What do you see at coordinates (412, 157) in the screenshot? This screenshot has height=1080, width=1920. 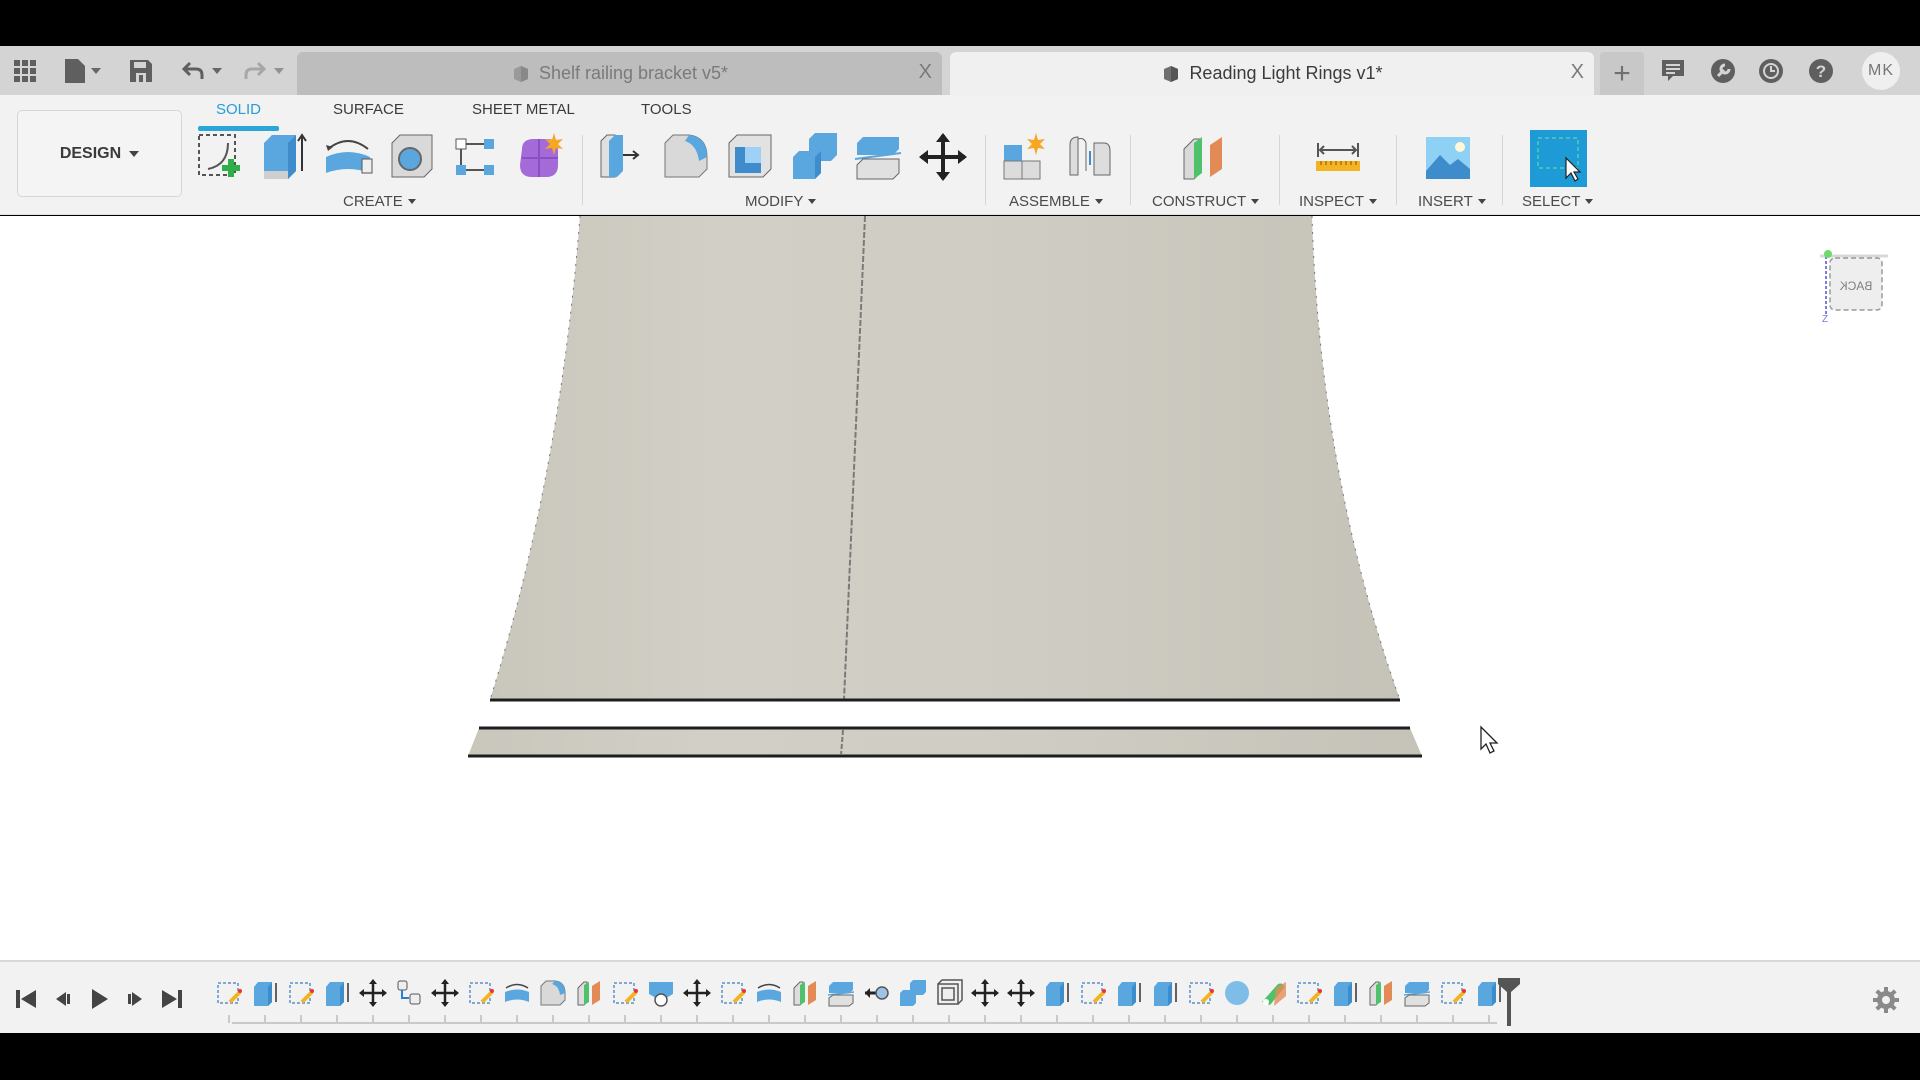 I see `hole-icon` at bounding box center [412, 157].